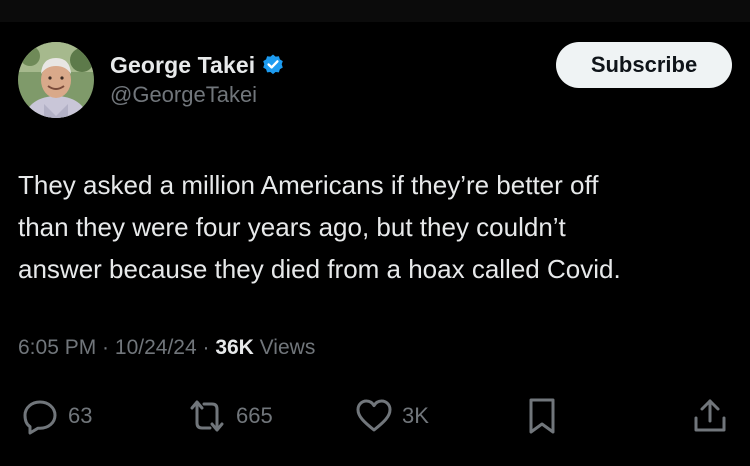  Describe the element at coordinates (197, 95) in the screenshot. I see `author-handle: @GeorgeTakei` at that location.